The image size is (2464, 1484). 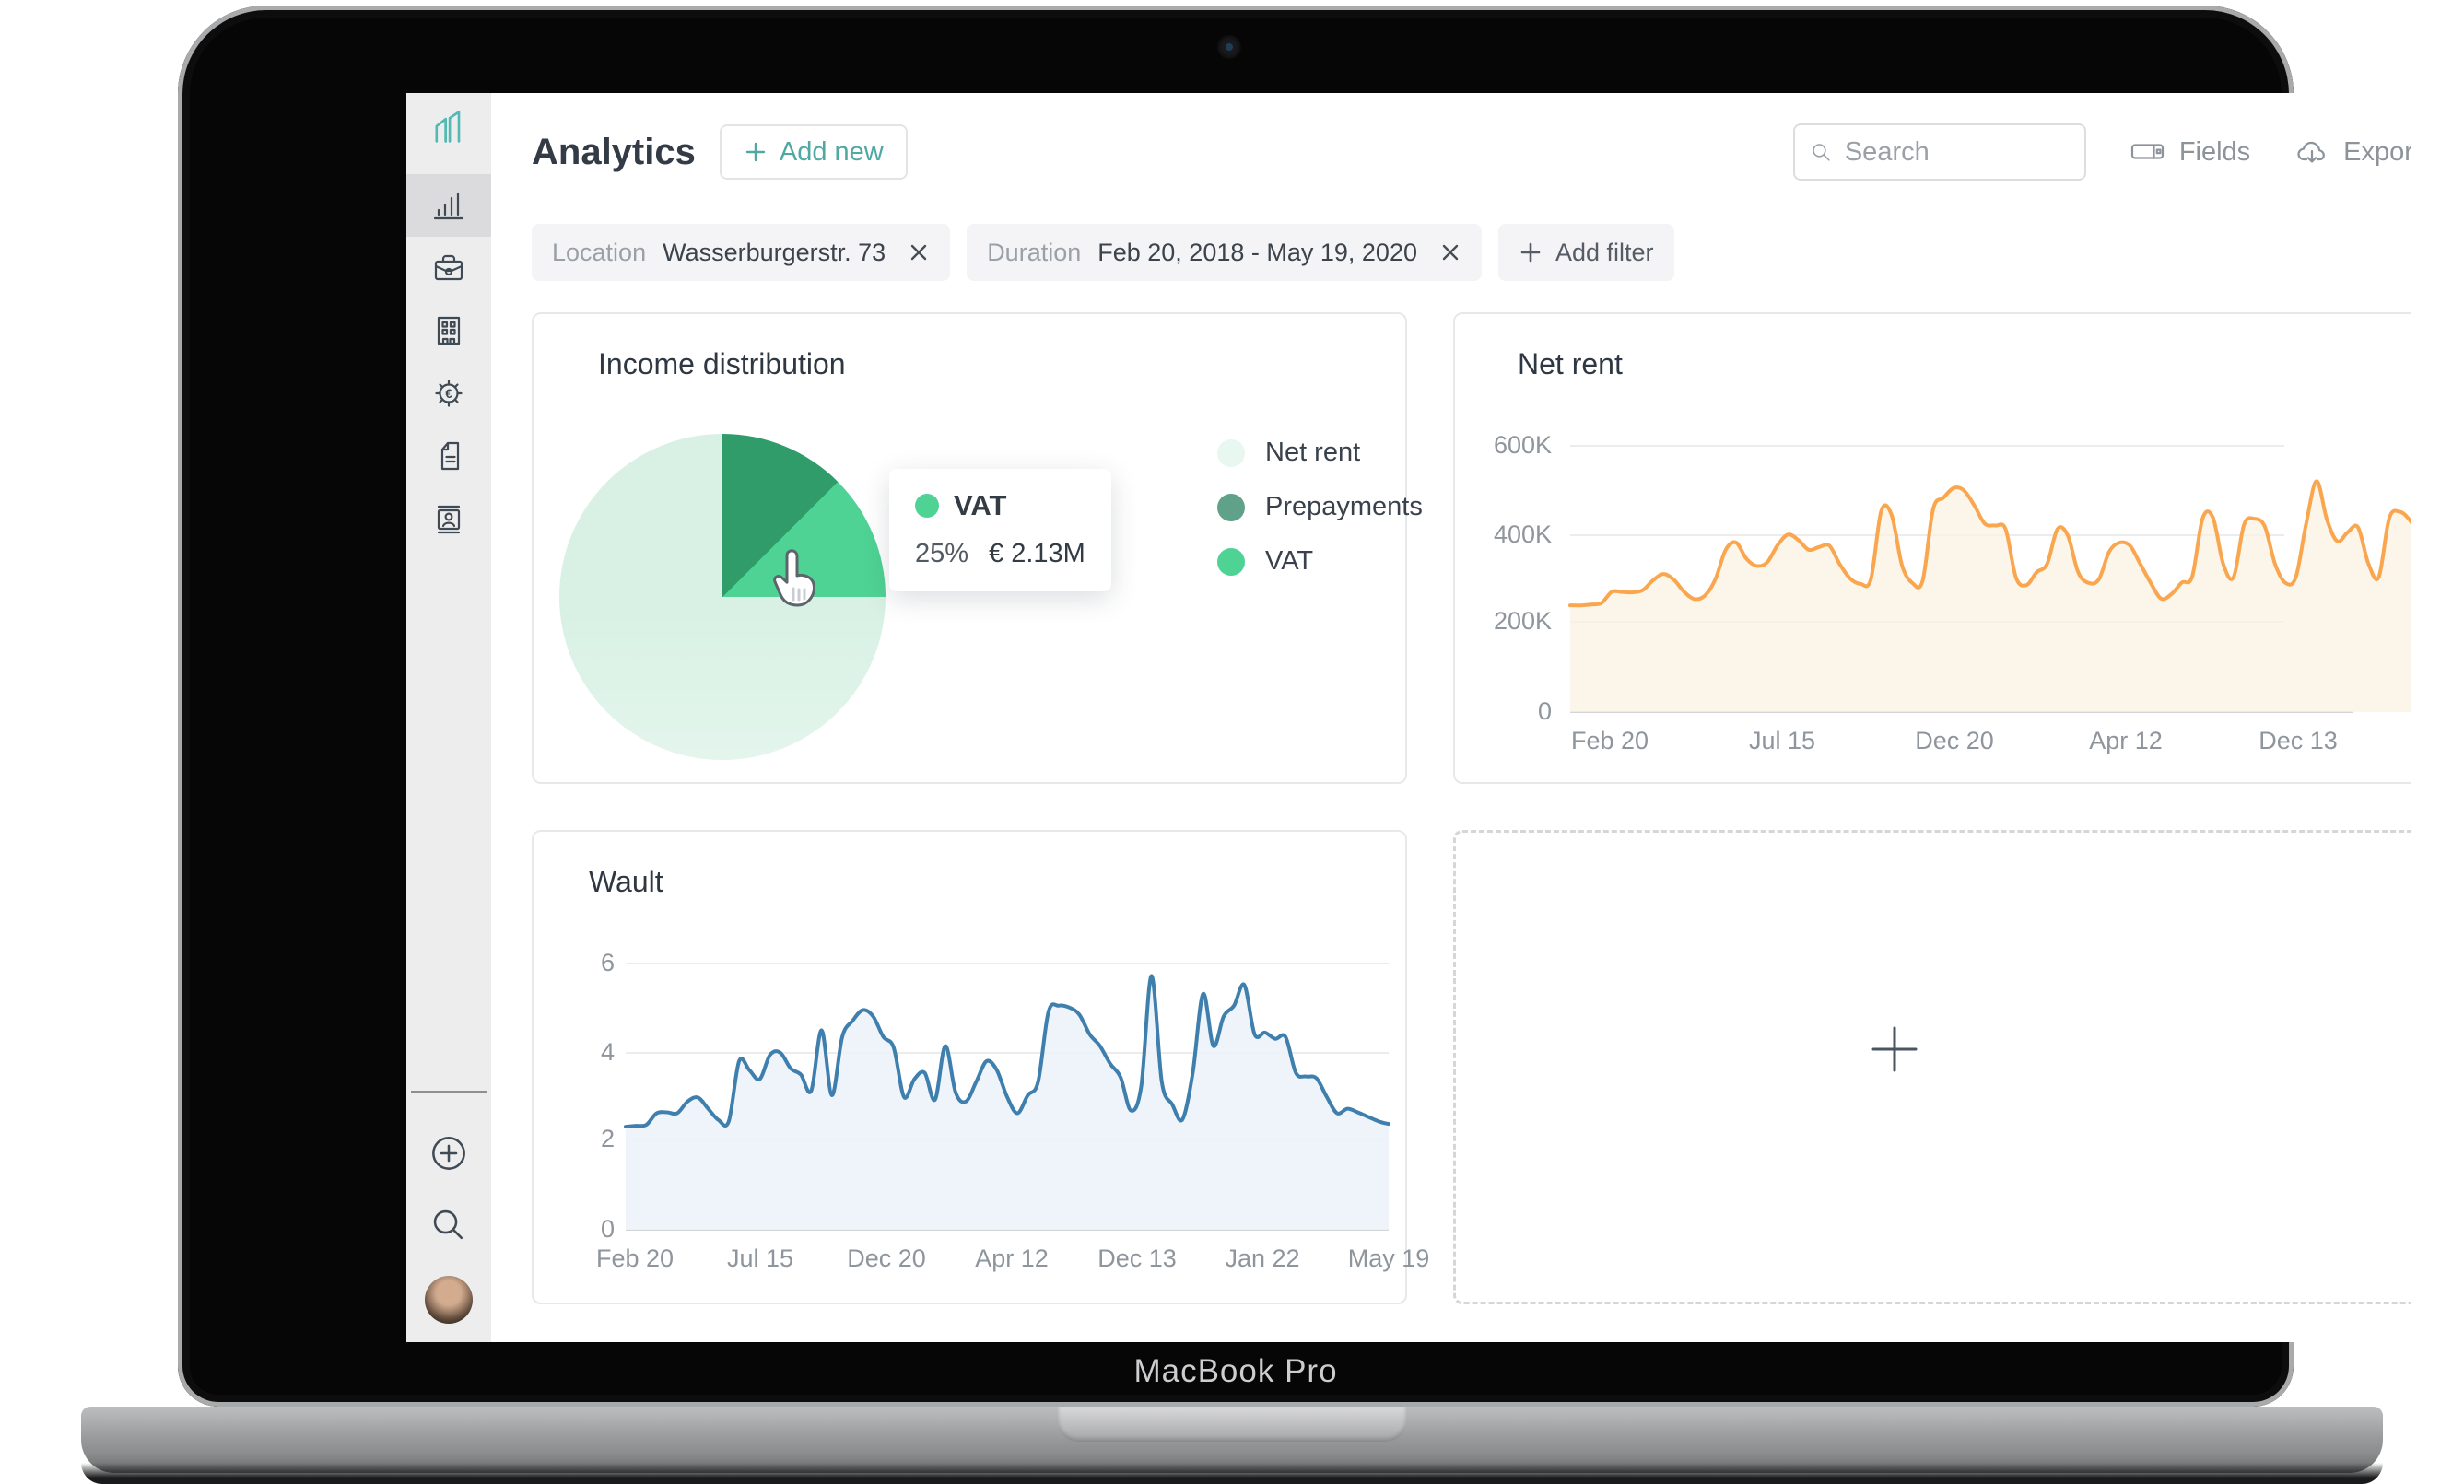 I want to click on card-title: Wault, so click(x=626, y=881).